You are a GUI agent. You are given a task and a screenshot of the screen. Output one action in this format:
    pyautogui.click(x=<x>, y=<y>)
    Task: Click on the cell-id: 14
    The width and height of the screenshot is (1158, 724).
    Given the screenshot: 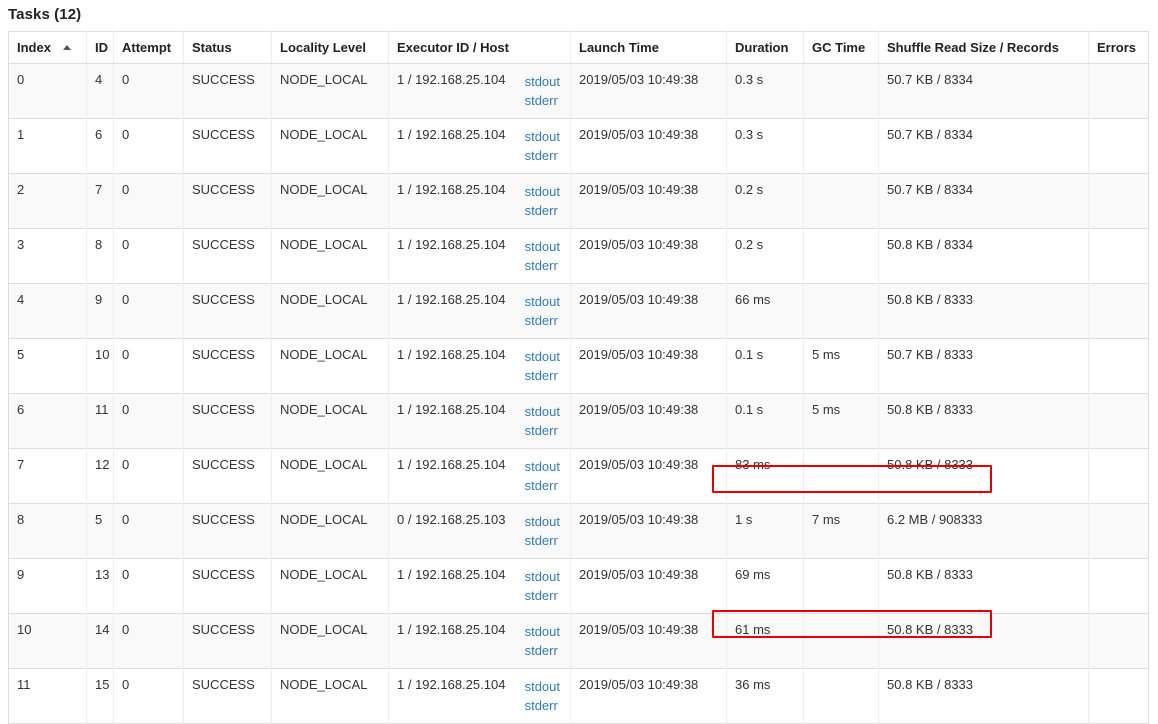 What is the action you would take?
    pyautogui.click(x=100, y=641)
    